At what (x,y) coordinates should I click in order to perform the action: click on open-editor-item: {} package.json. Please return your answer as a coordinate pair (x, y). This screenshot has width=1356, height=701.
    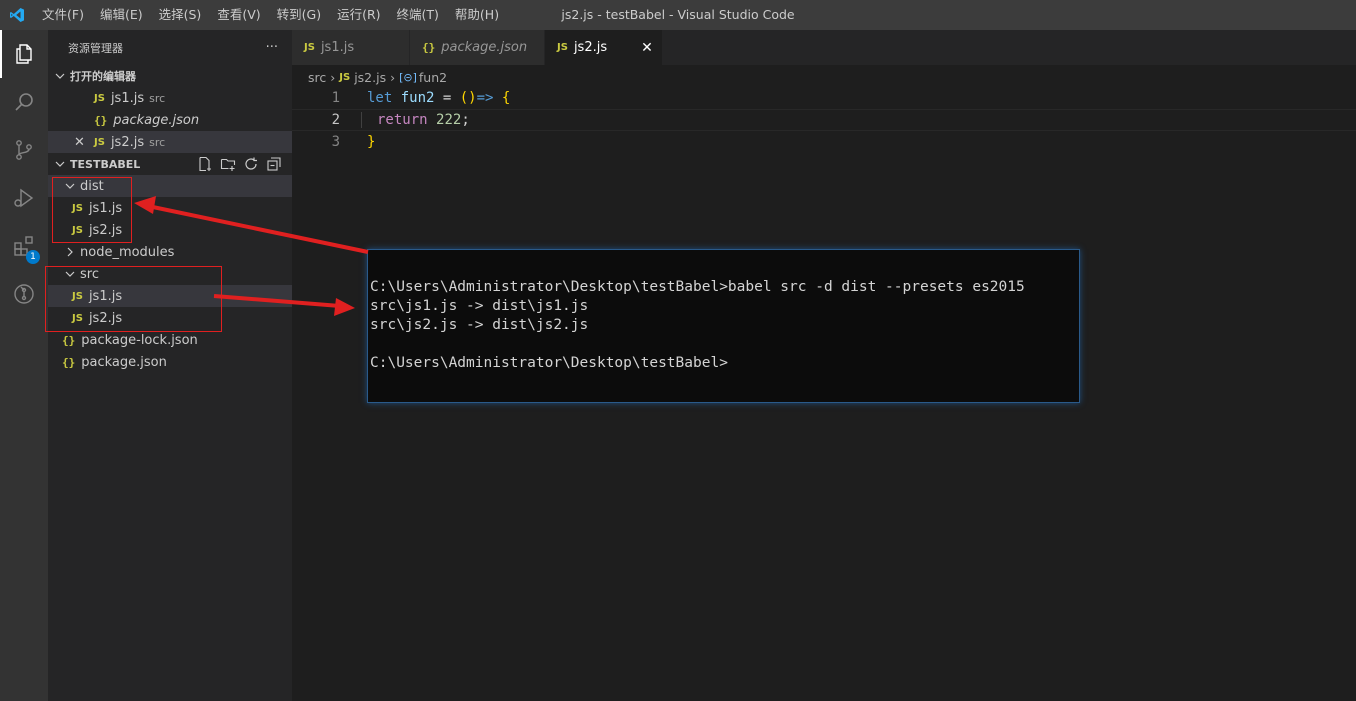
    Looking at the image, I should click on (170, 120).